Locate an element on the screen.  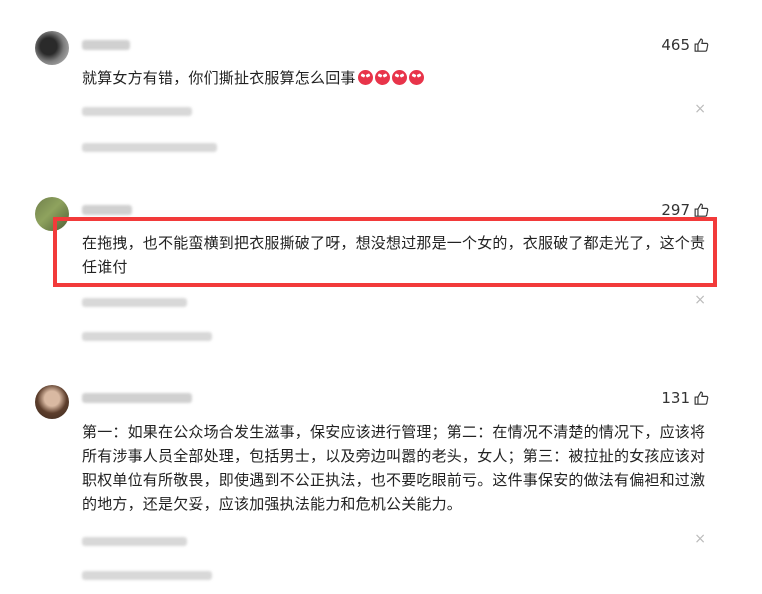
like-count: 465 is located at coordinates (675, 45).